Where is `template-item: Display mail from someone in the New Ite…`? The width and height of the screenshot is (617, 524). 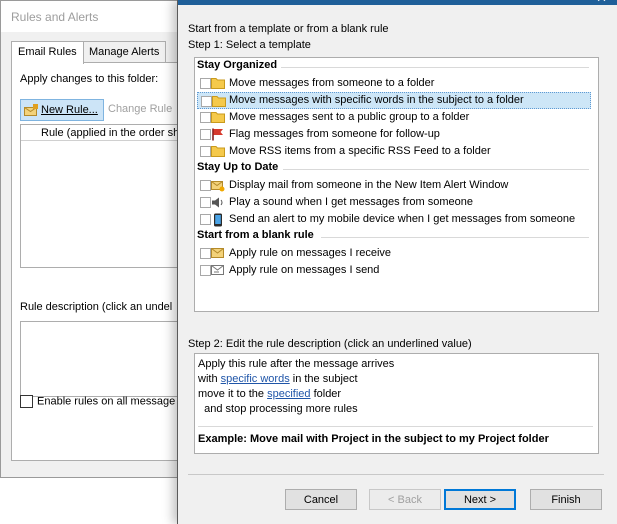 template-item: Display mail from someone in the New Ite… is located at coordinates (394, 185).